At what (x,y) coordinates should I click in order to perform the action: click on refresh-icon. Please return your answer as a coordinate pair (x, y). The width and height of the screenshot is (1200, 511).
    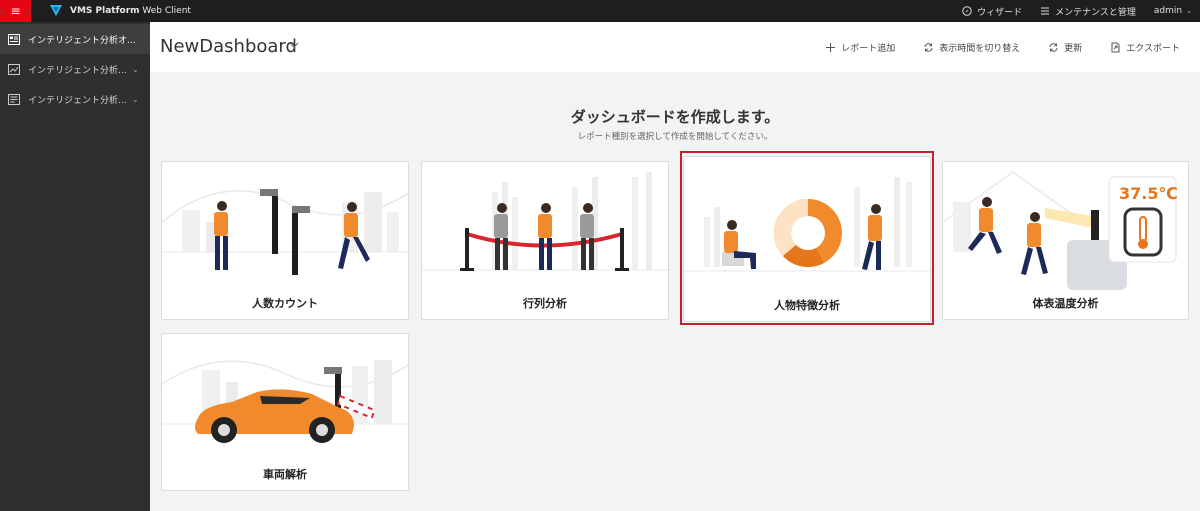
    Looking at the image, I should click on (1053, 47).